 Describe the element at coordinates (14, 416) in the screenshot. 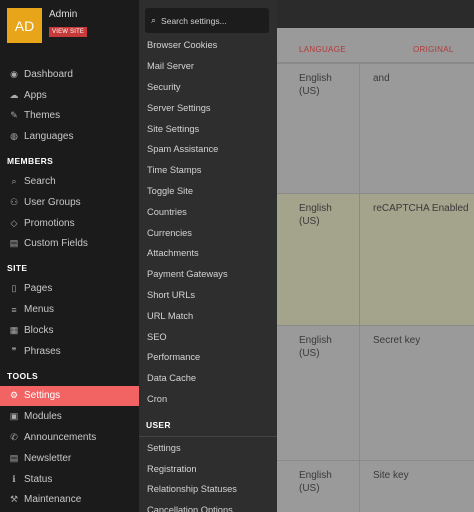

I see `puzzle-icon: ▣` at that location.